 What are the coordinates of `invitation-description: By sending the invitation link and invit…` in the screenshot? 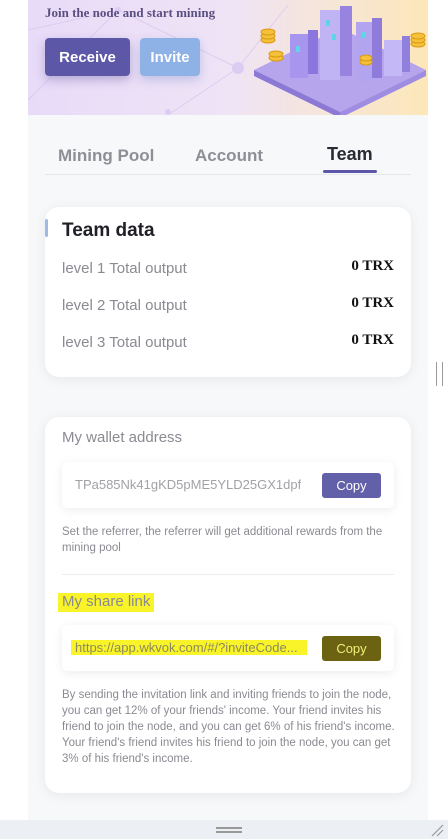 It's located at (228, 727).